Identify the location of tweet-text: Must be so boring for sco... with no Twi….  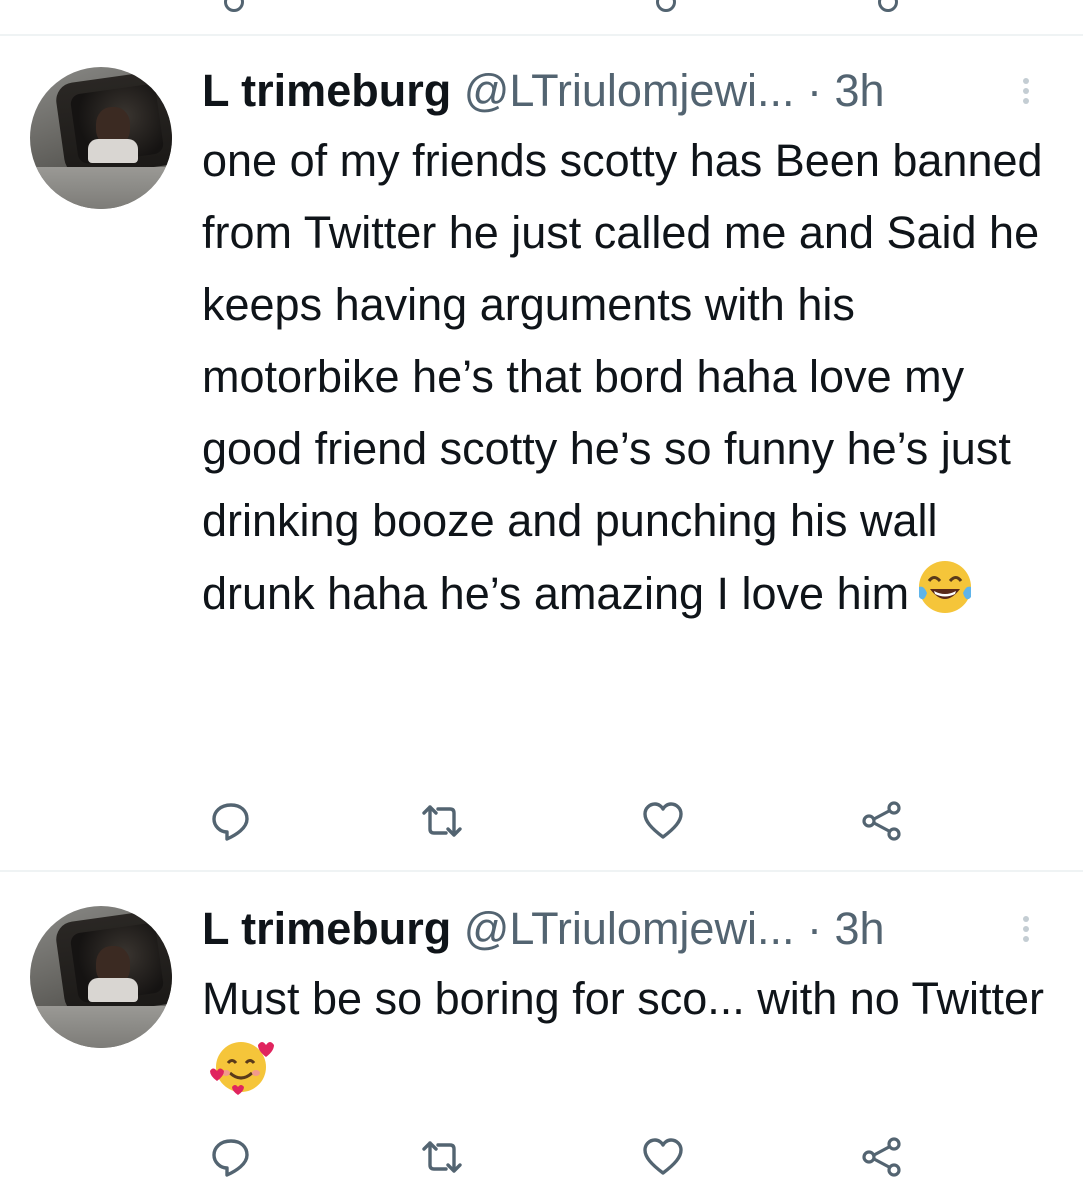
(632, 1040).